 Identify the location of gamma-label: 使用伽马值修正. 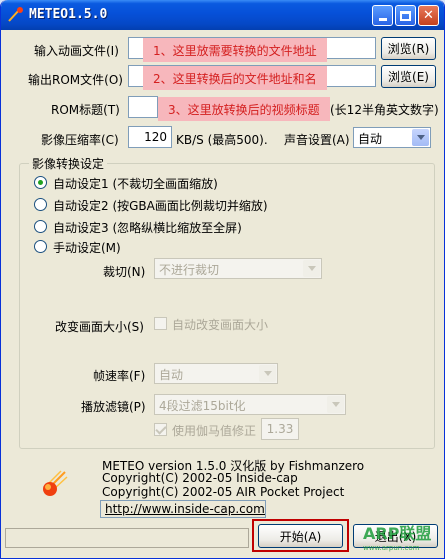
(214, 431).